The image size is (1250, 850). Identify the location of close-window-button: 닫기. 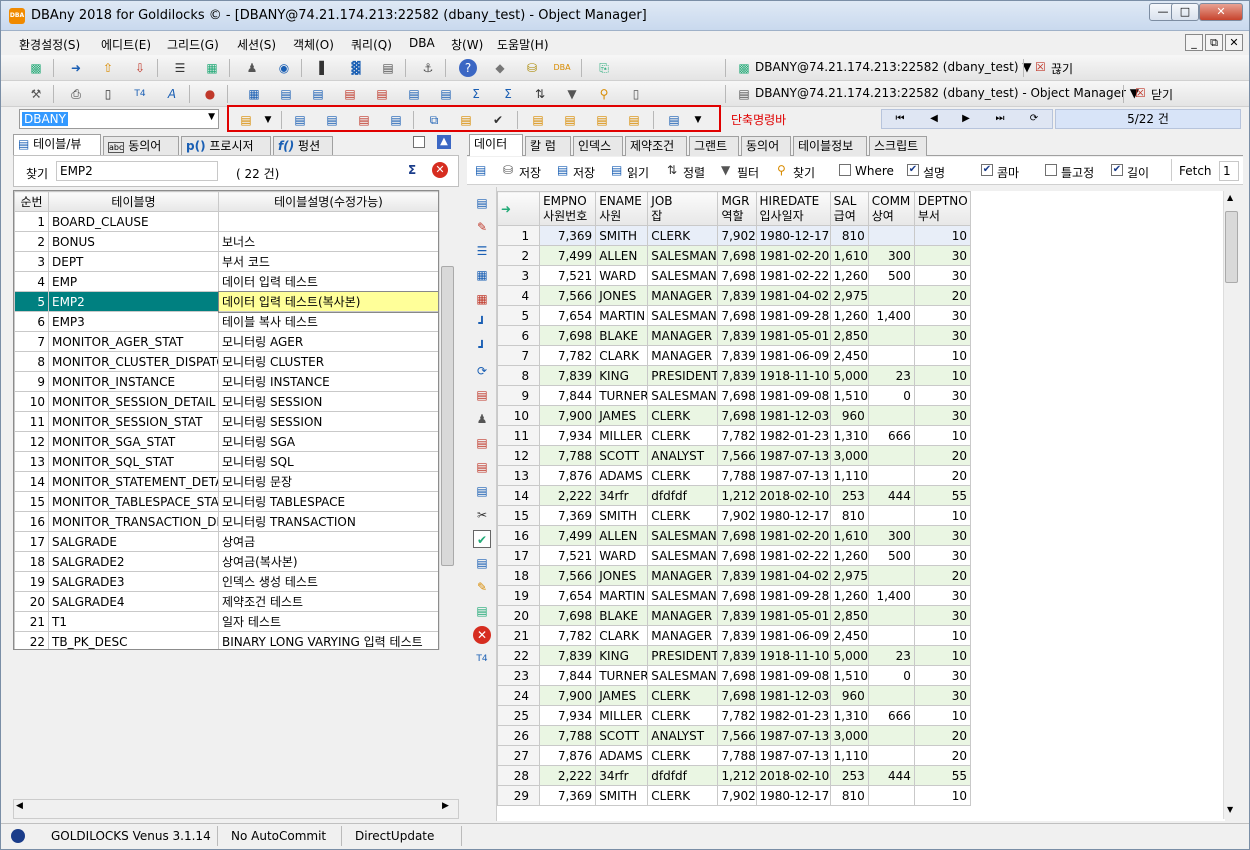
(1162, 94).